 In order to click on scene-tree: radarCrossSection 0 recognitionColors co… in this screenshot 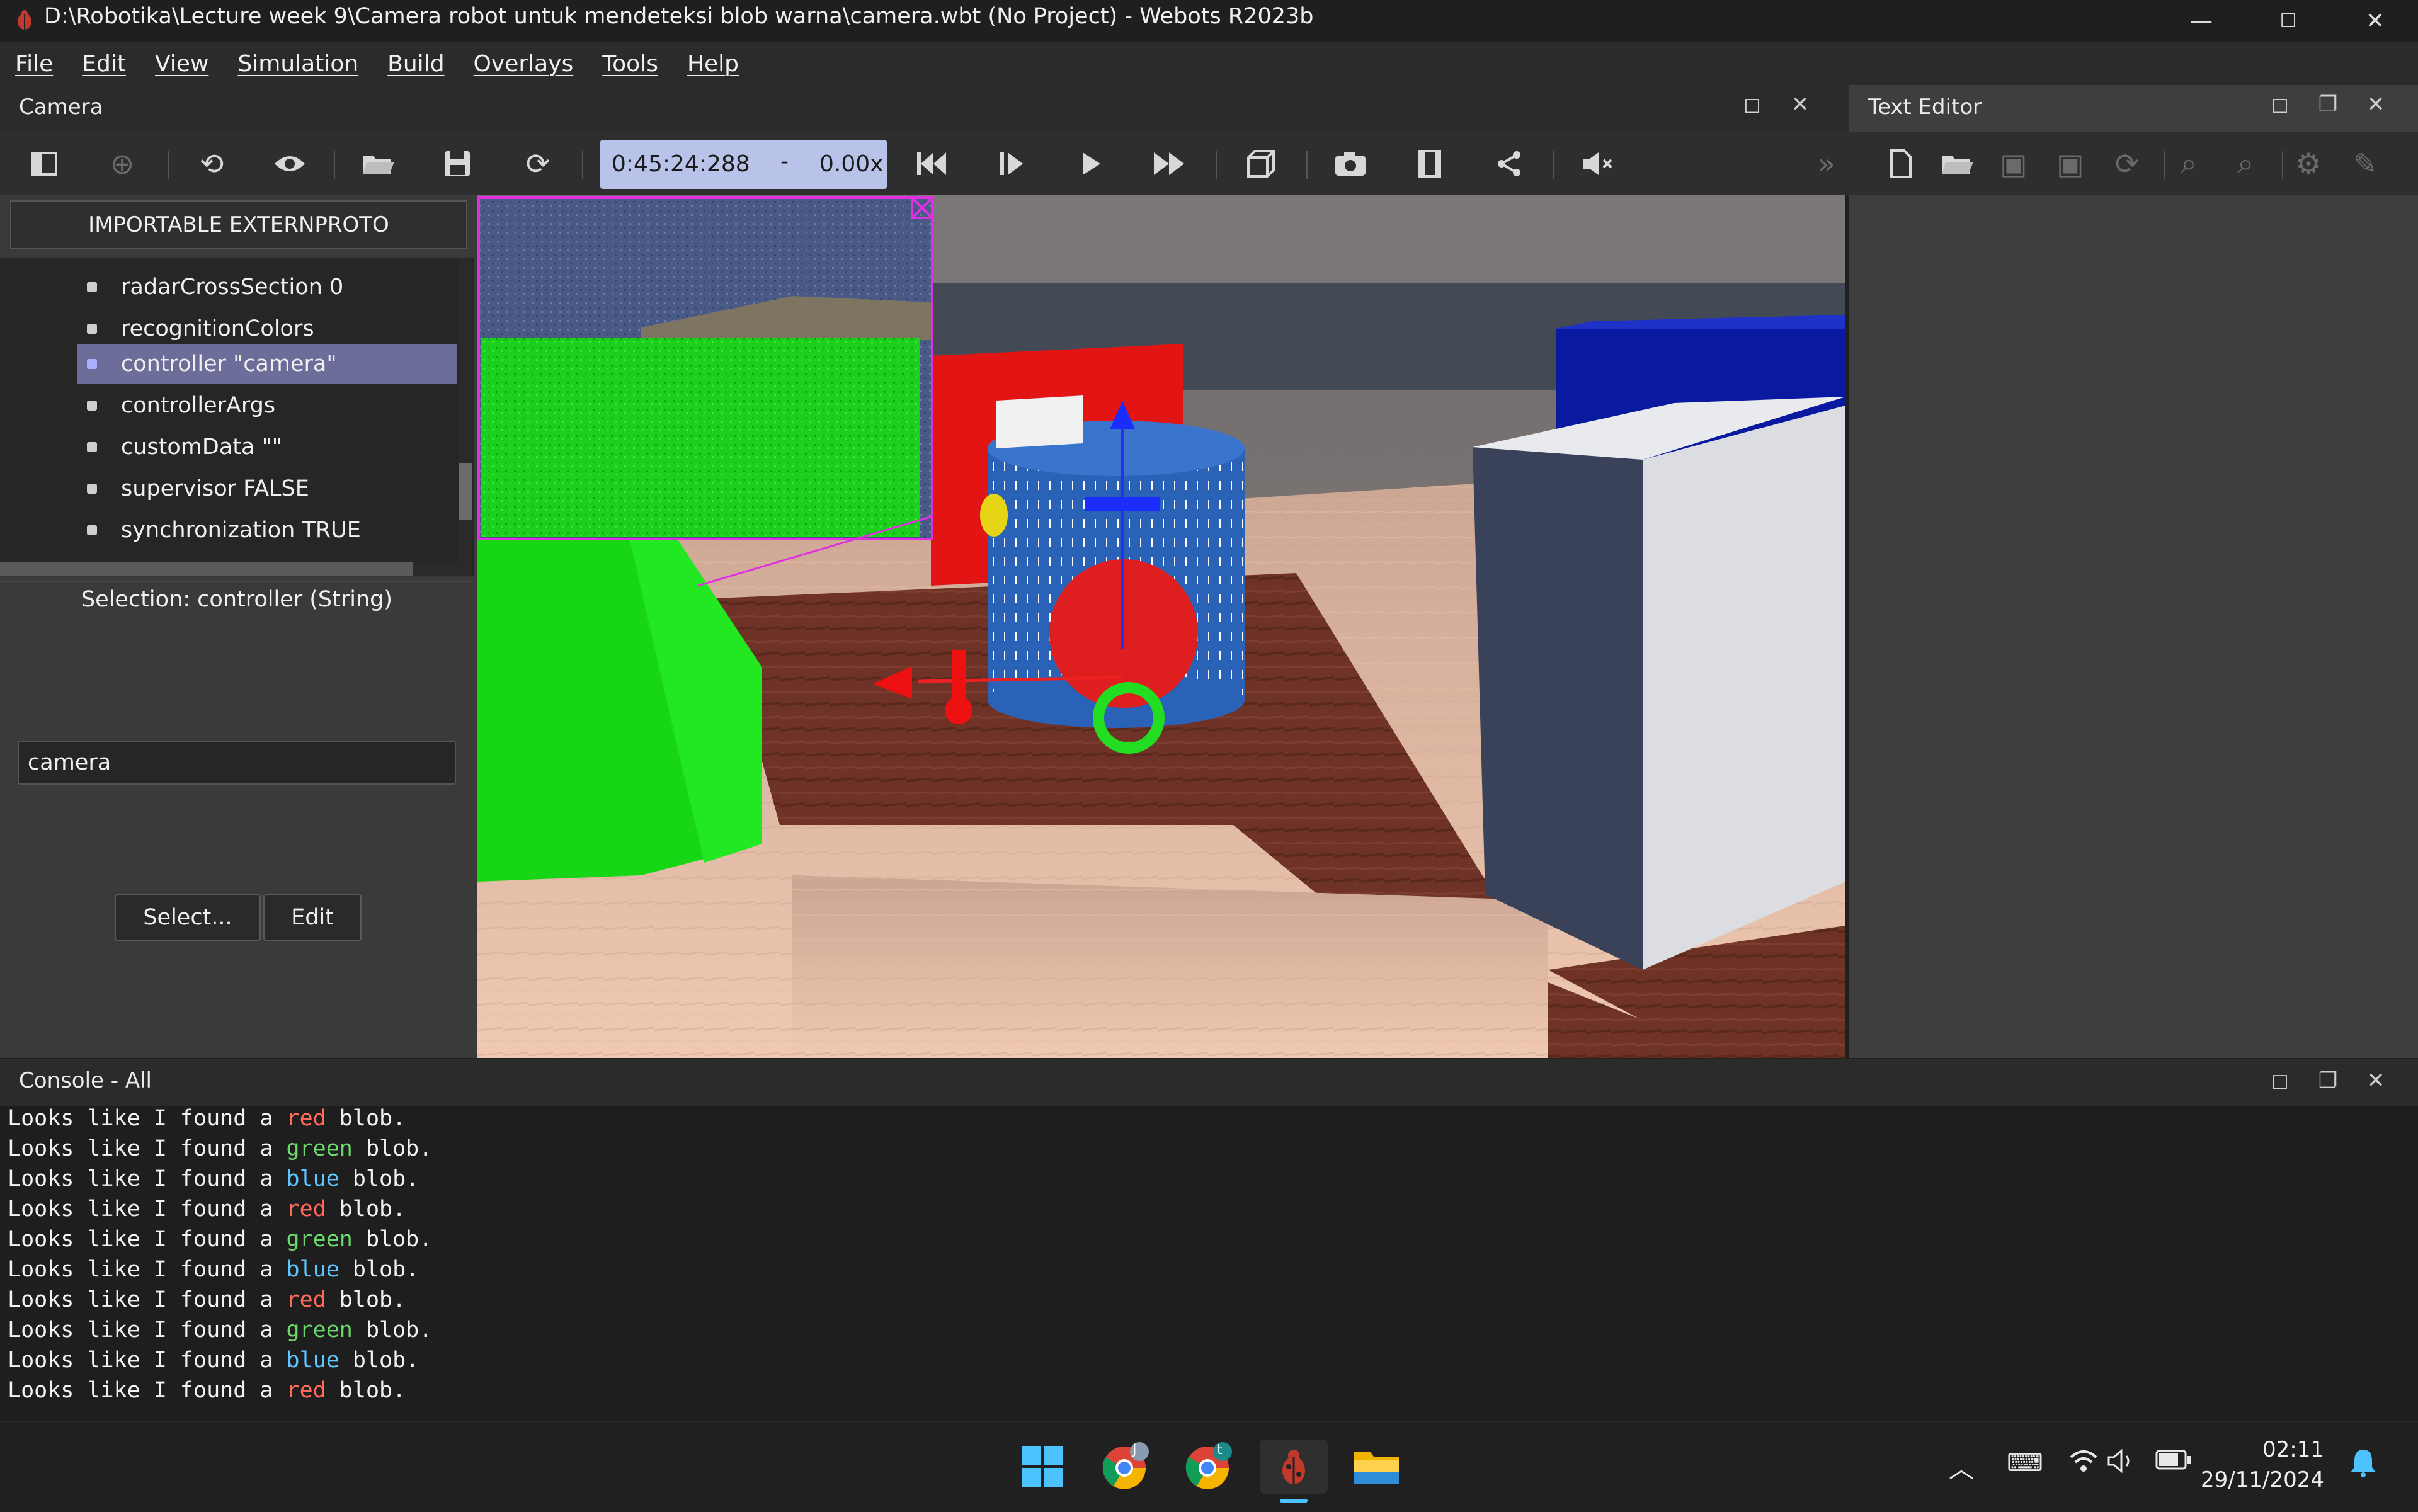, I will do `click(237, 417)`.